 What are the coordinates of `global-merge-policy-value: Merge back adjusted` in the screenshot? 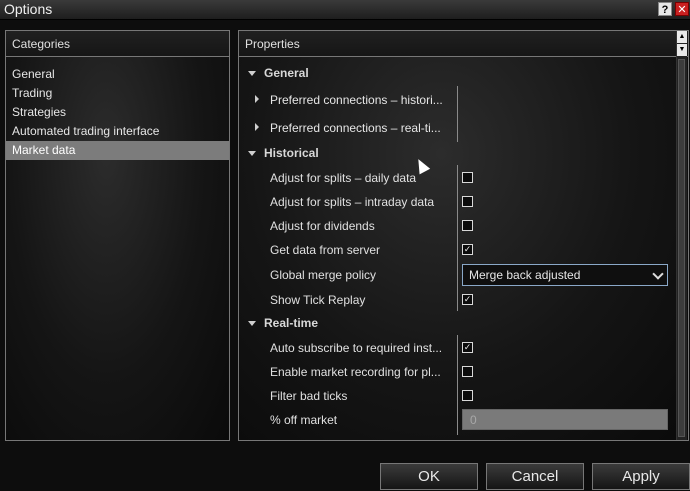 It's located at (525, 275).